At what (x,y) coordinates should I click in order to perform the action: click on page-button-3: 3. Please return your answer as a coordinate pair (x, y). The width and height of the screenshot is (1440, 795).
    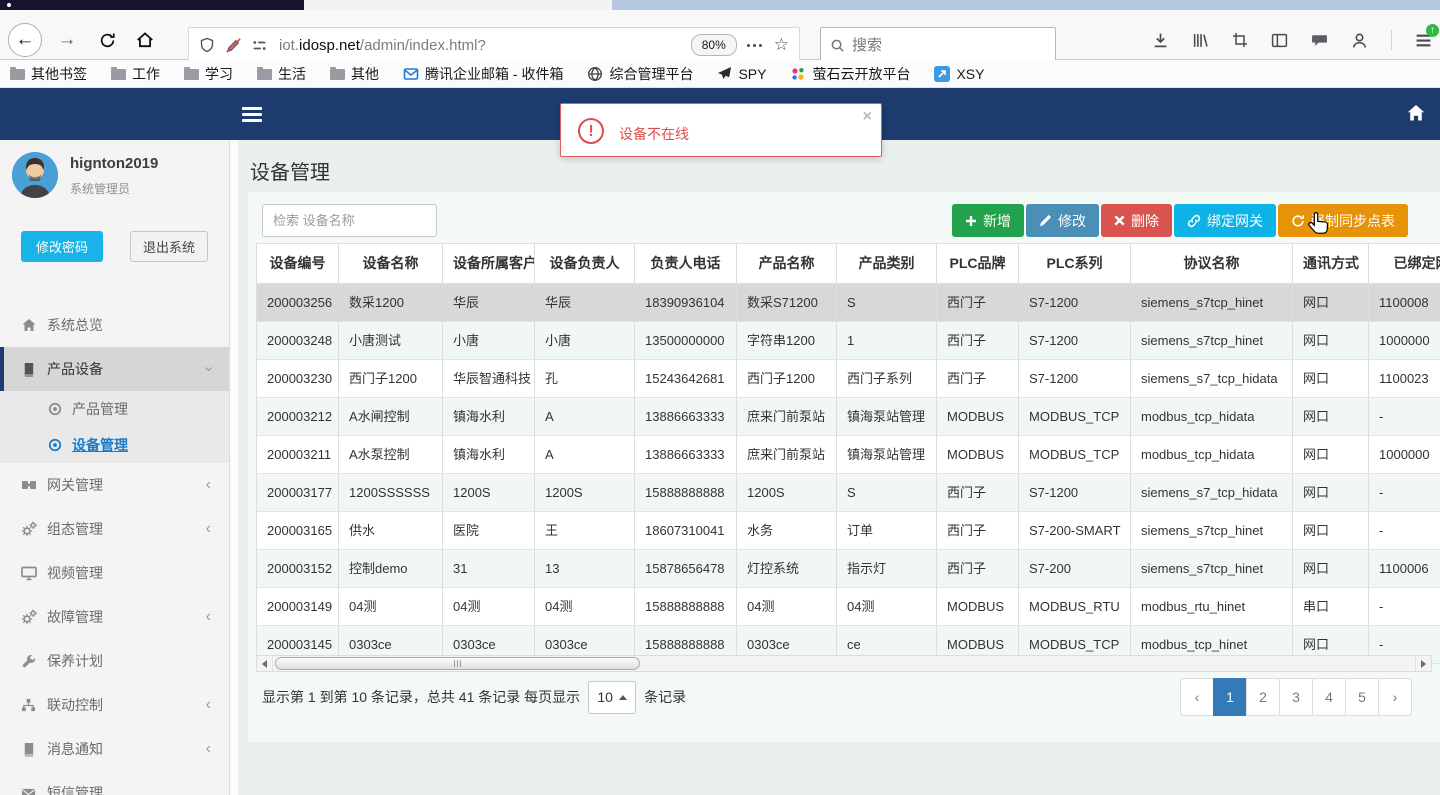
    Looking at the image, I should click on (1296, 697).